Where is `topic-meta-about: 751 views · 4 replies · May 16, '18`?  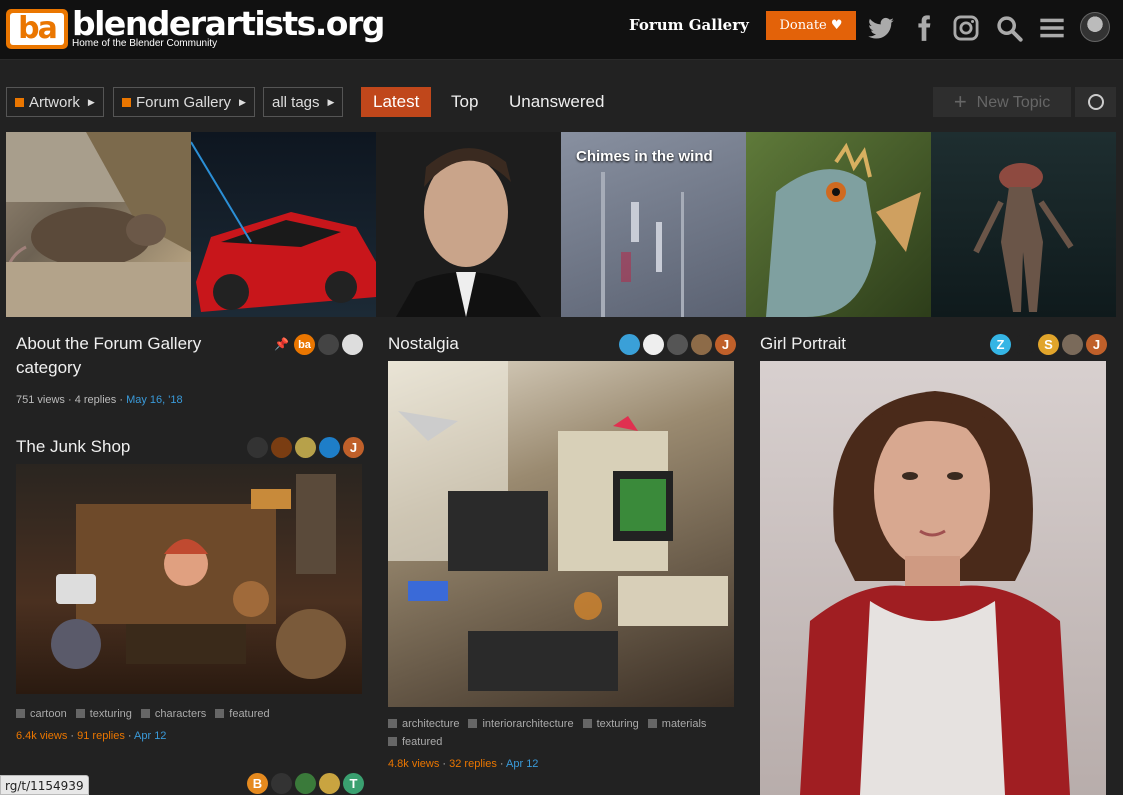
topic-meta-about: 751 views · 4 replies · May 16, '18 is located at coordinates (99, 400).